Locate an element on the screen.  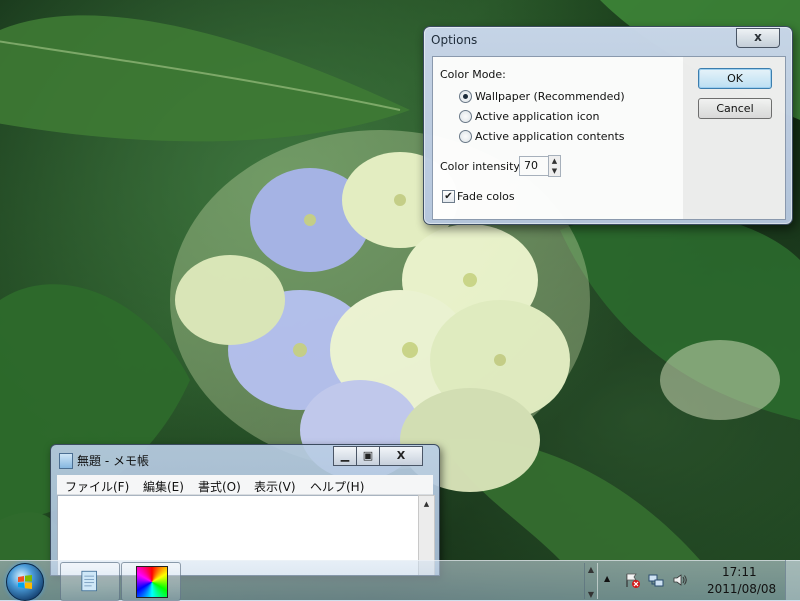
tray-up-icon: ▲ is located at coordinates (591, 569).